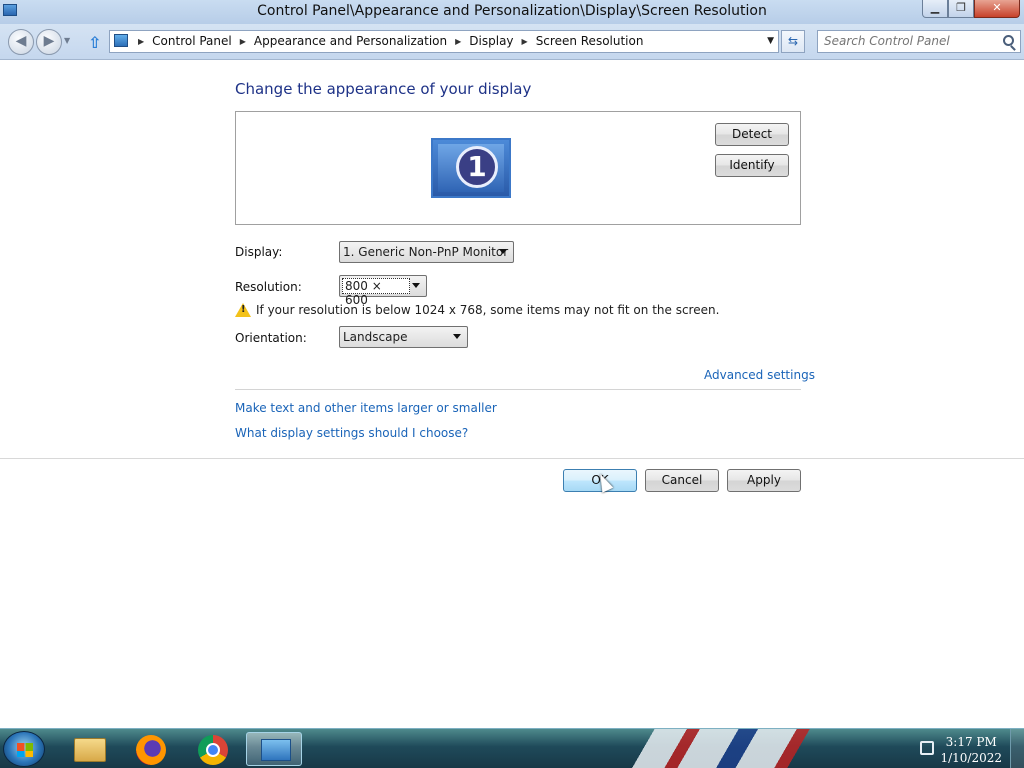 The image size is (1024, 768). I want to click on orientation-select-value: Landscape, so click(375, 337).